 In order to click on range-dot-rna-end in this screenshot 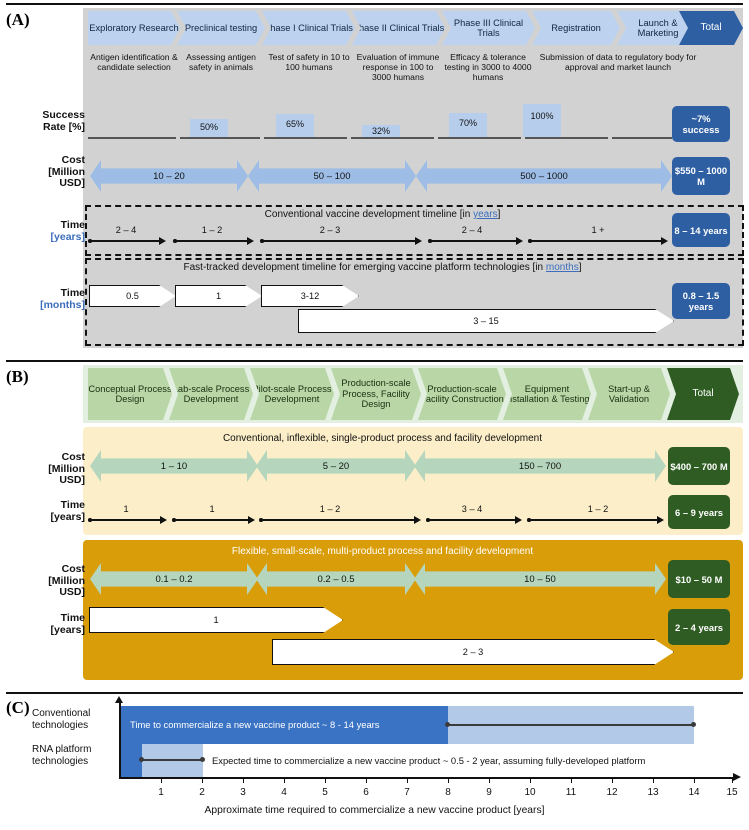, I will do `click(202, 759)`.